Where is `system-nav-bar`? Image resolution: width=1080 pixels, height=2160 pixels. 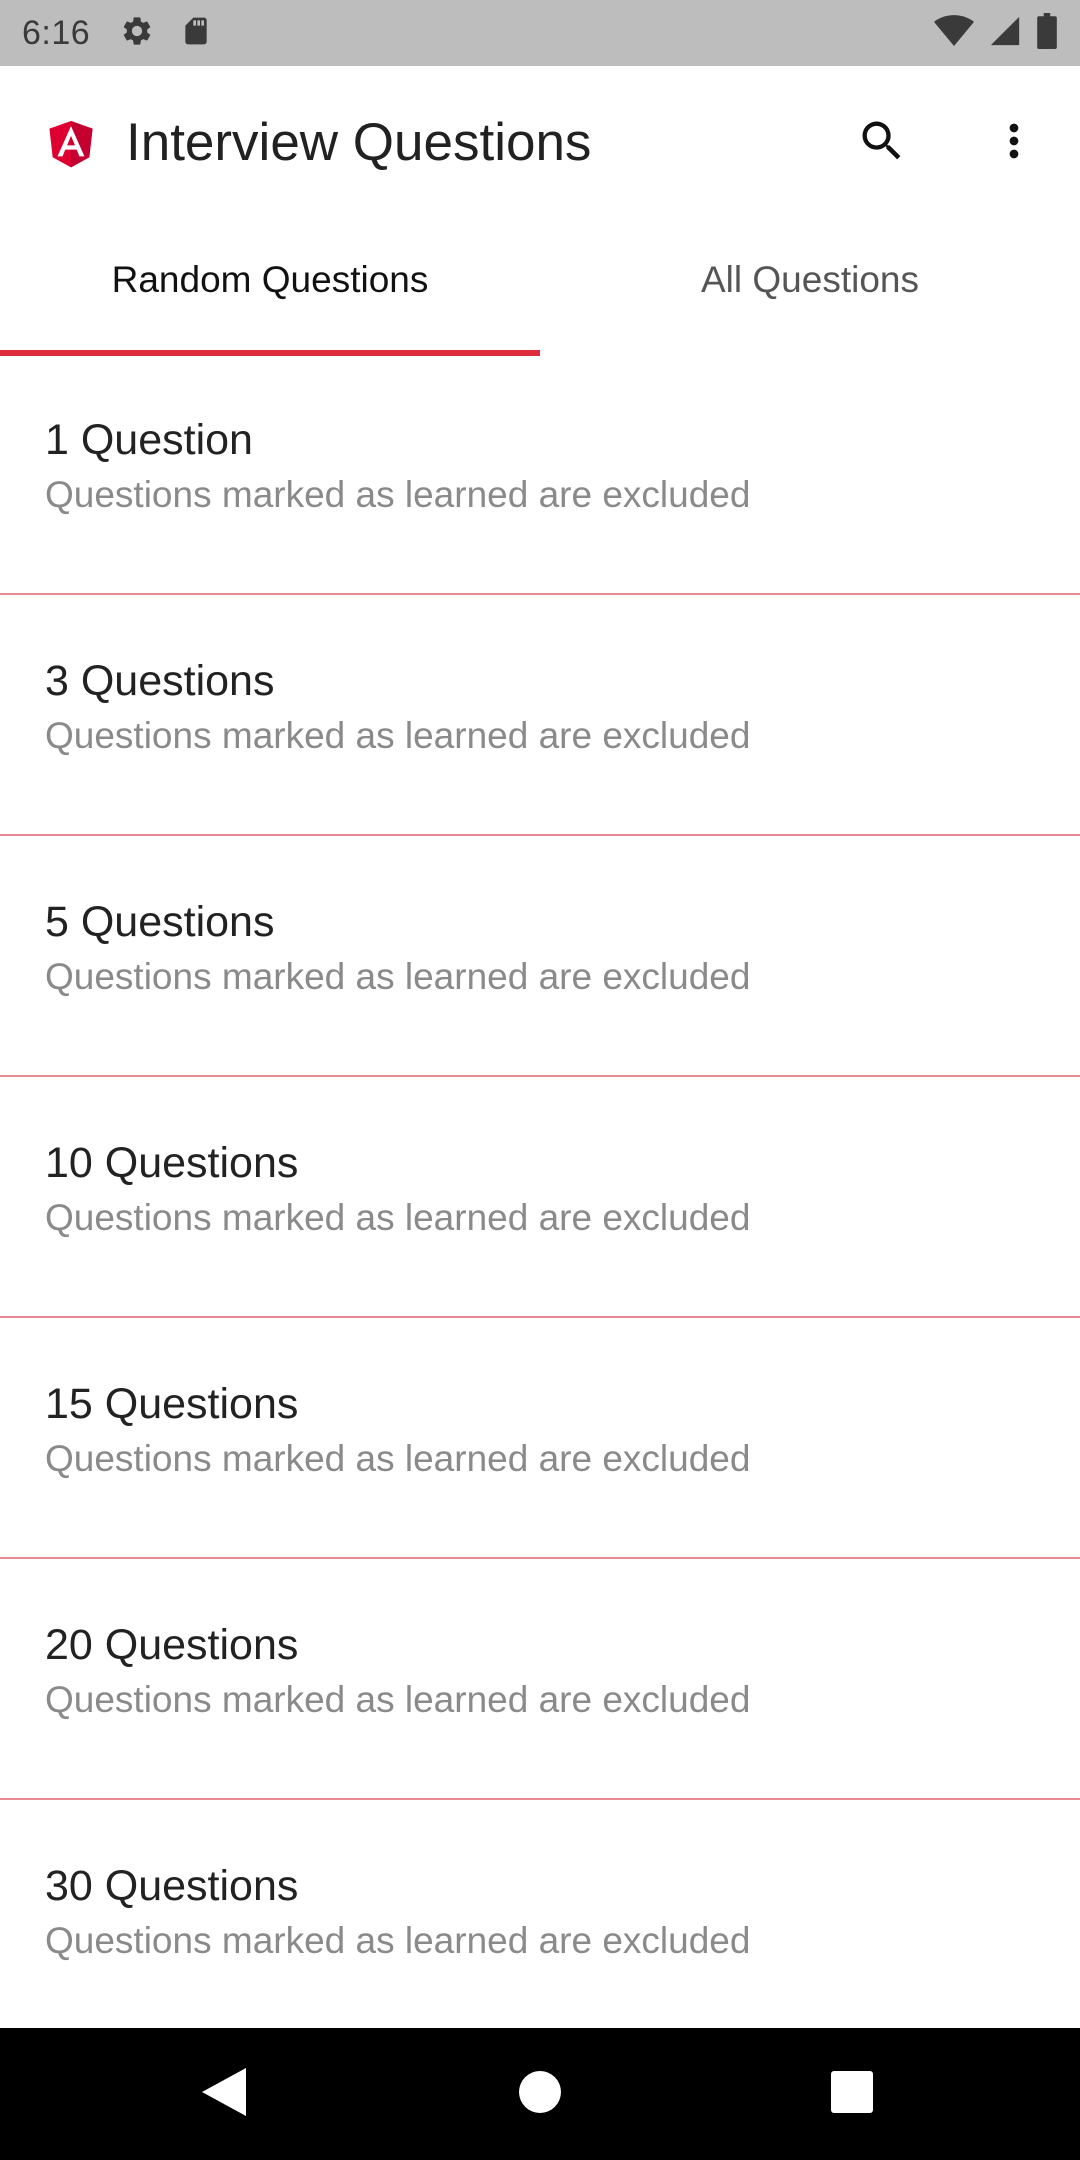
system-nav-bar is located at coordinates (540, 2094).